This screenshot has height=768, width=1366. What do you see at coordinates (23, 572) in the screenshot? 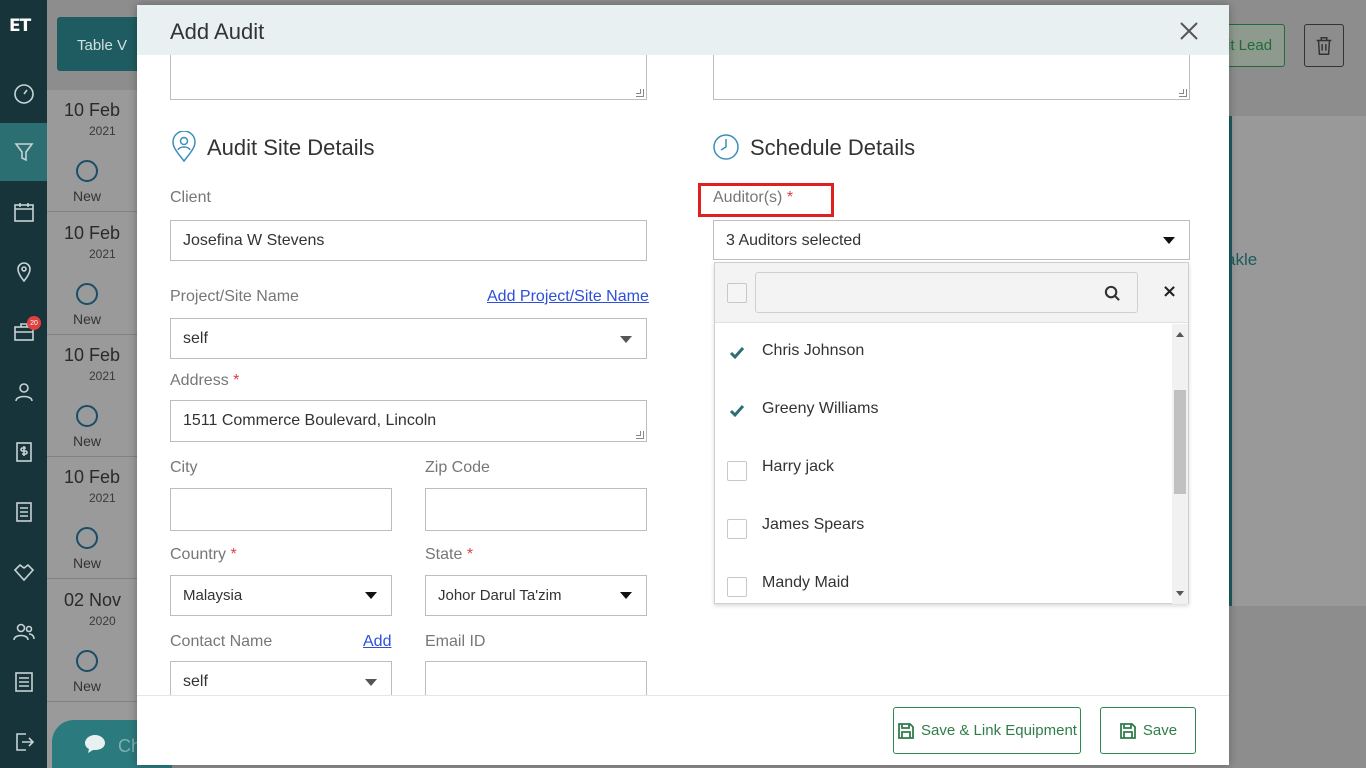
I see `handshake-icon` at bounding box center [23, 572].